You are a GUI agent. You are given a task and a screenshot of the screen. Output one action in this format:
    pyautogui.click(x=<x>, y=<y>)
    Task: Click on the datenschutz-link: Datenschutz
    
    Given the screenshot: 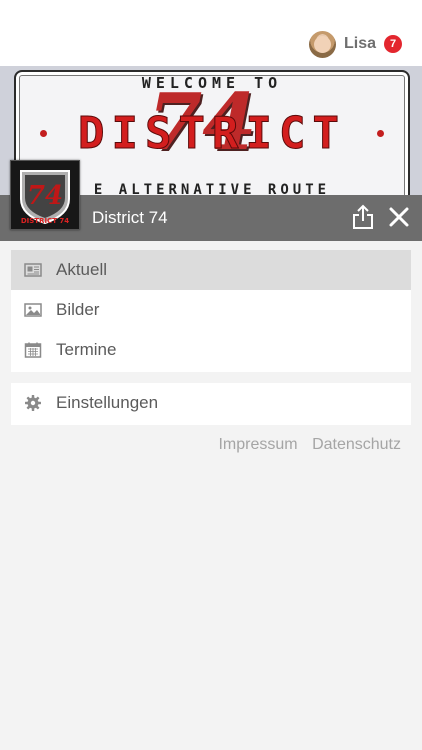 What is the action you would take?
    pyautogui.click(x=356, y=444)
    